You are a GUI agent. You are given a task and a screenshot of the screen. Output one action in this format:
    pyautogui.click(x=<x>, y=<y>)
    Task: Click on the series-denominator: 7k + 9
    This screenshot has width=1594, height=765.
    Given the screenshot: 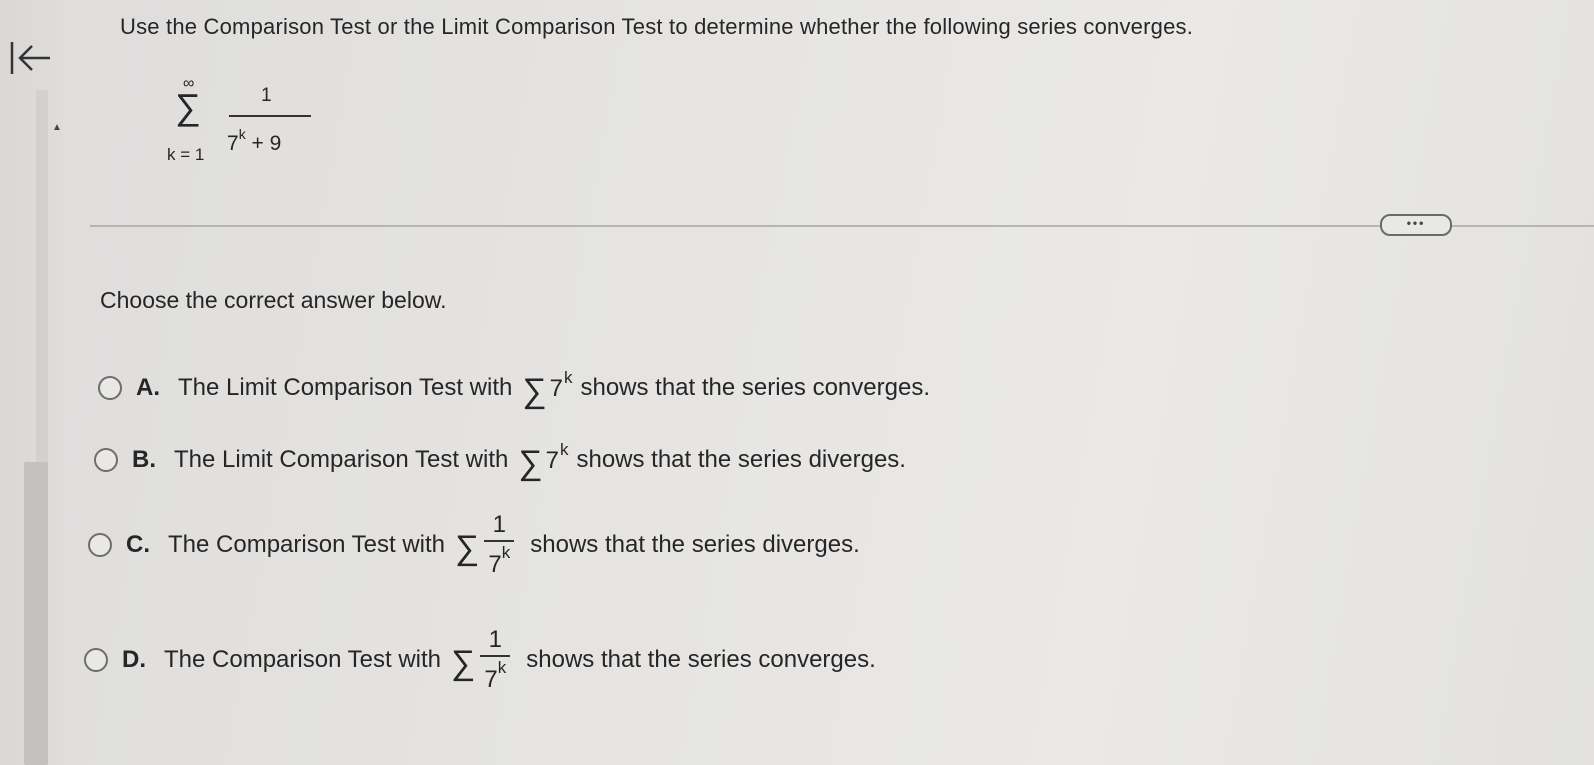 What is the action you would take?
    pyautogui.click(x=254, y=140)
    